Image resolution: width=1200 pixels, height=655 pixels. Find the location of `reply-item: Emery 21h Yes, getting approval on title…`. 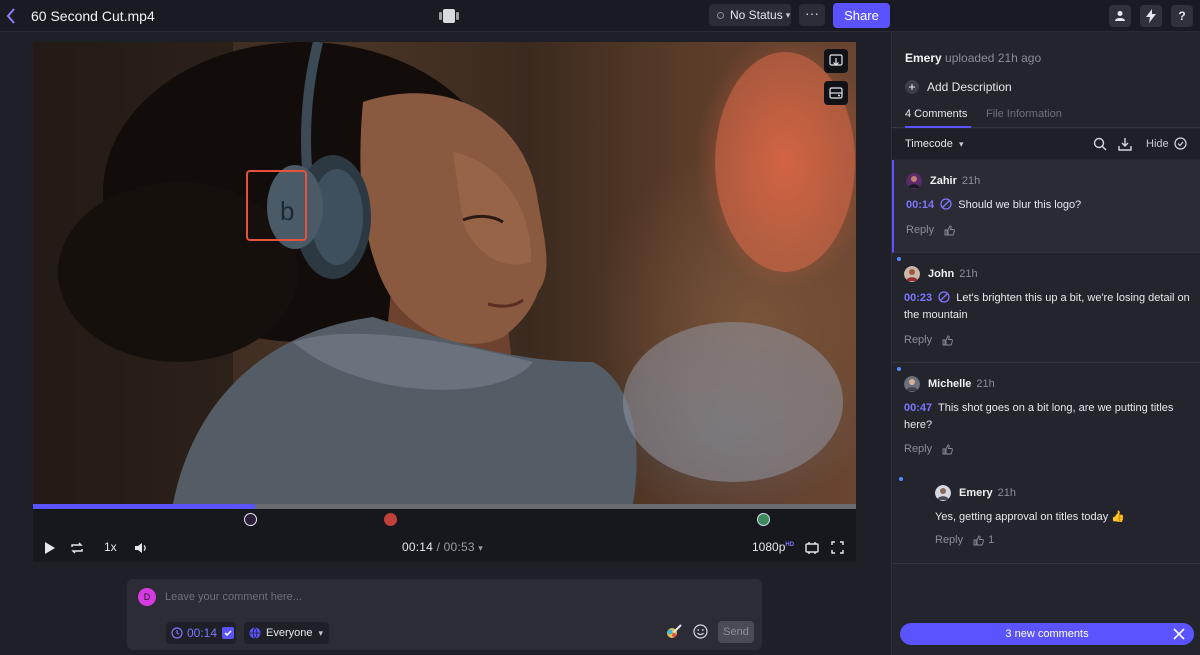

reply-item: Emery 21h Yes, getting approval on title… is located at coordinates (1046, 518).